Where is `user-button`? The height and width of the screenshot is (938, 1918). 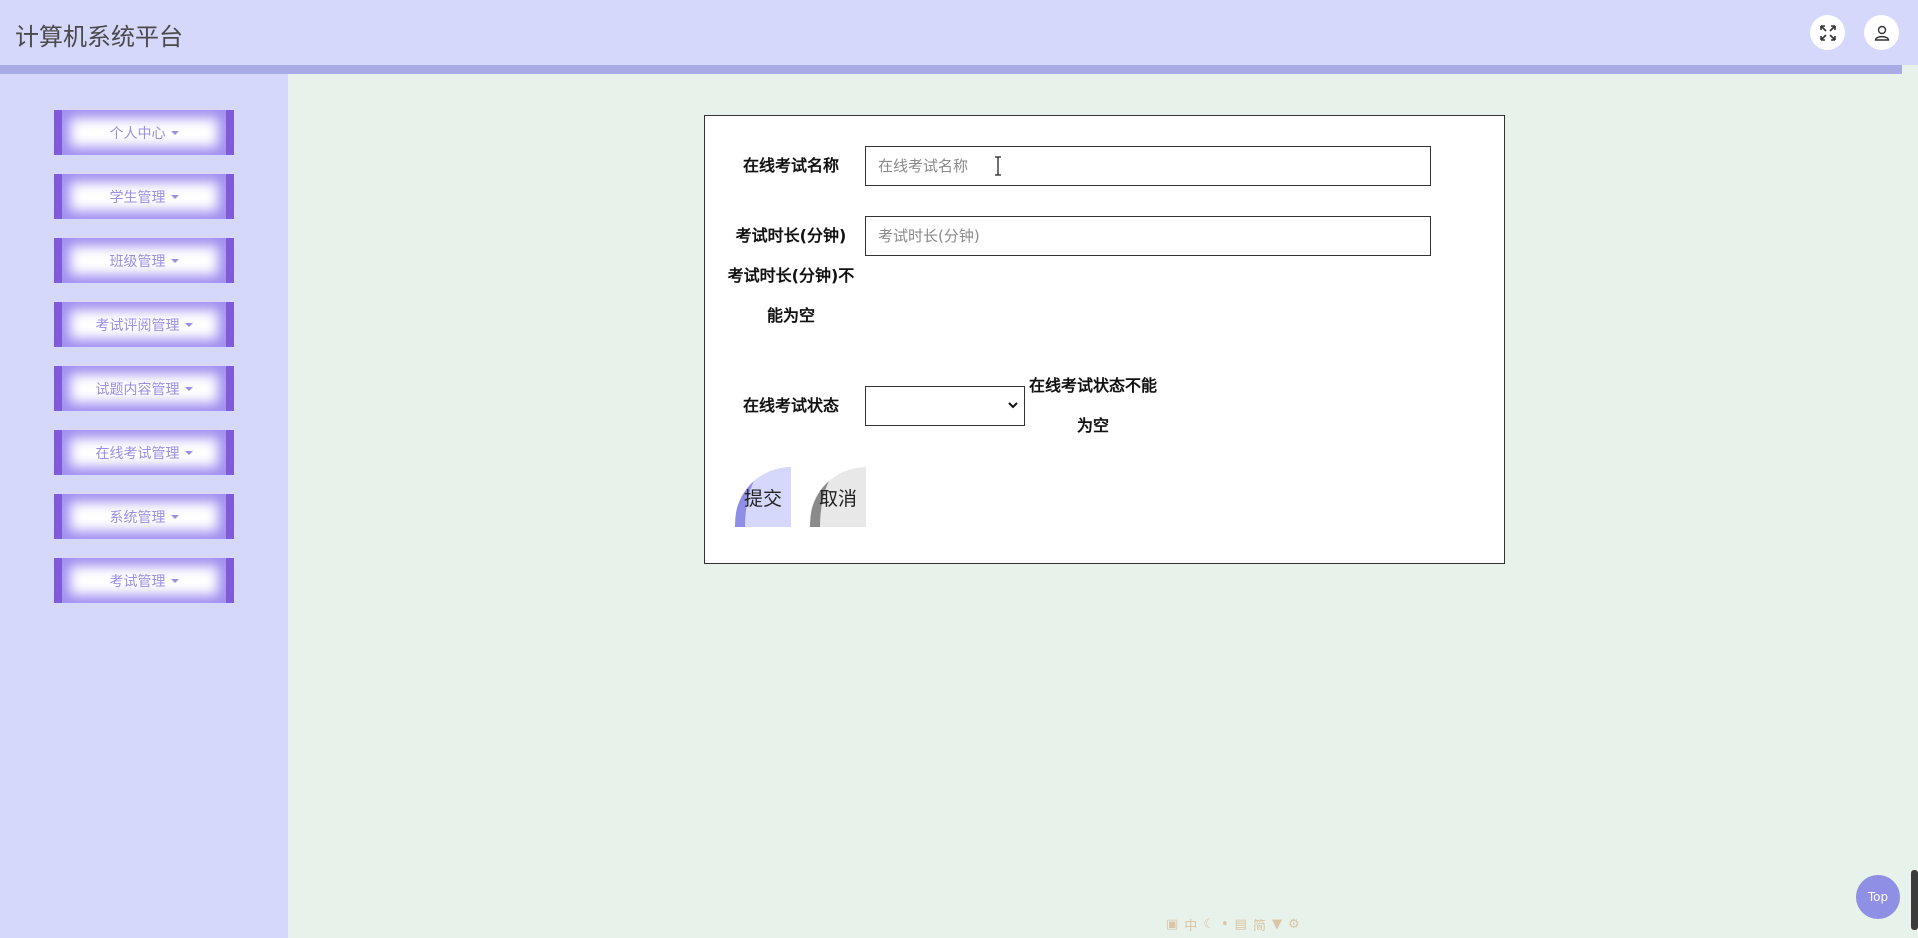 user-button is located at coordinates (1881, 32).